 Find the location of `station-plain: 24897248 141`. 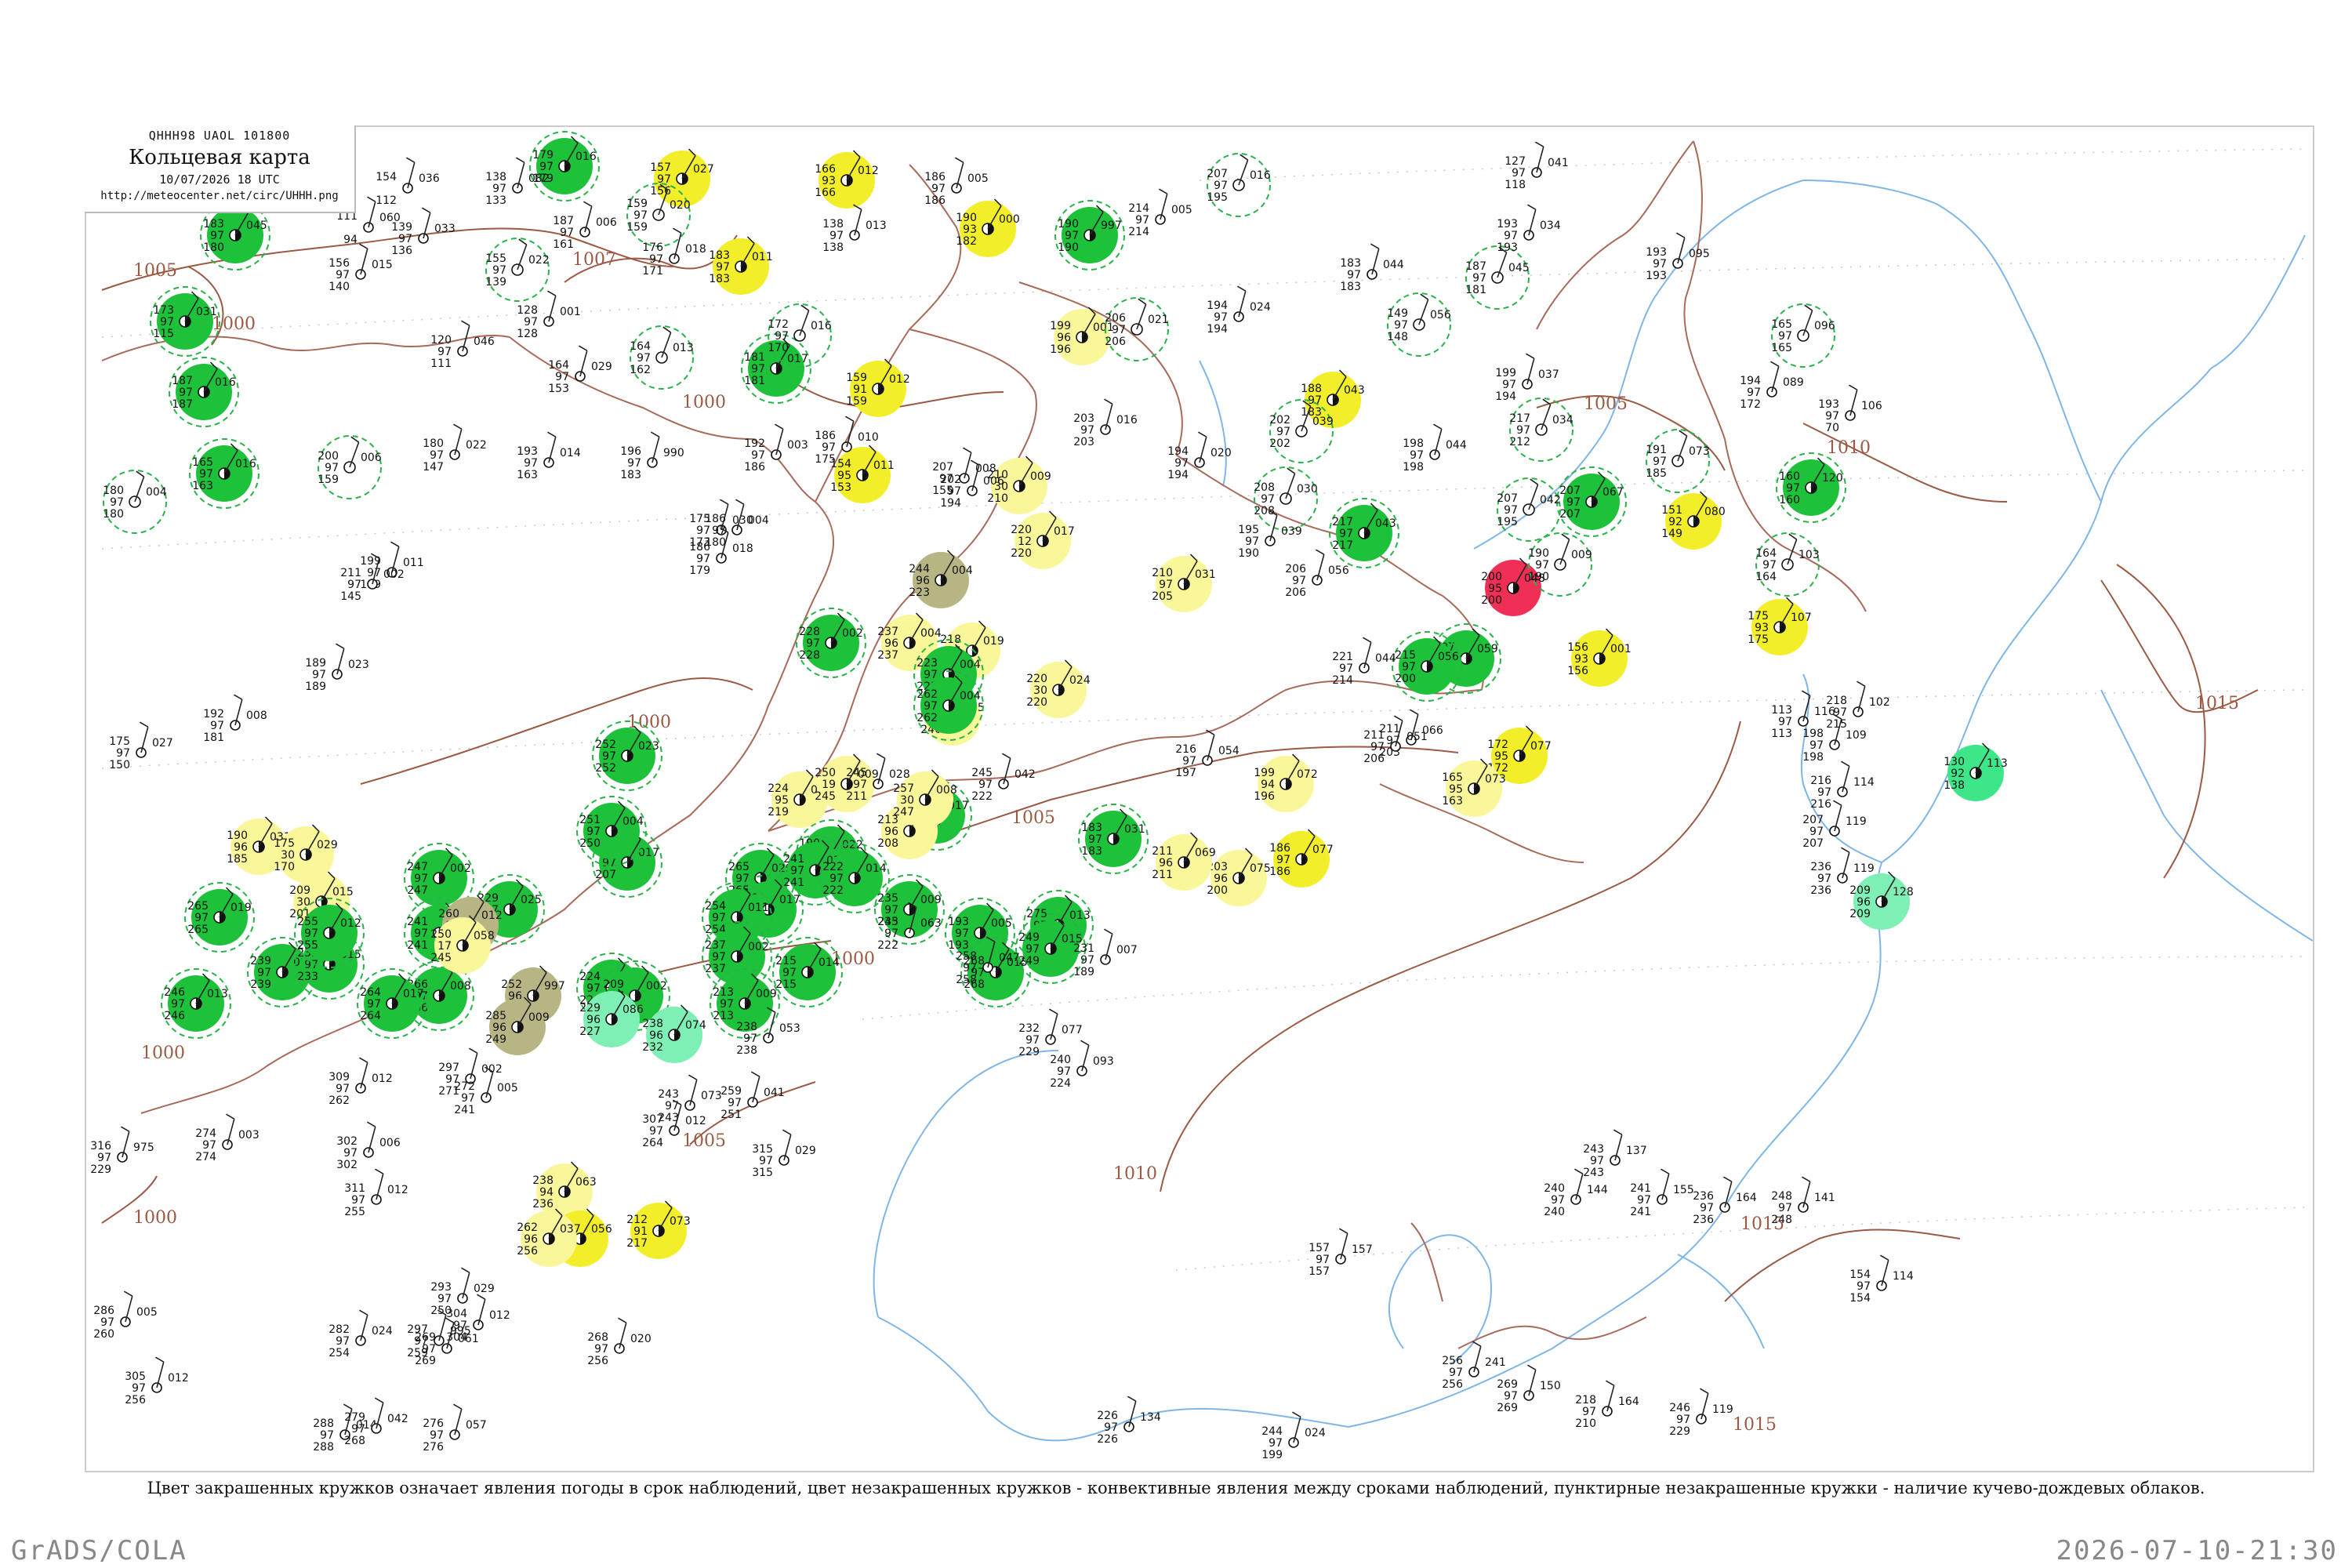

station-plain: 24897248 141 is located at coordinates (1803, 1201).